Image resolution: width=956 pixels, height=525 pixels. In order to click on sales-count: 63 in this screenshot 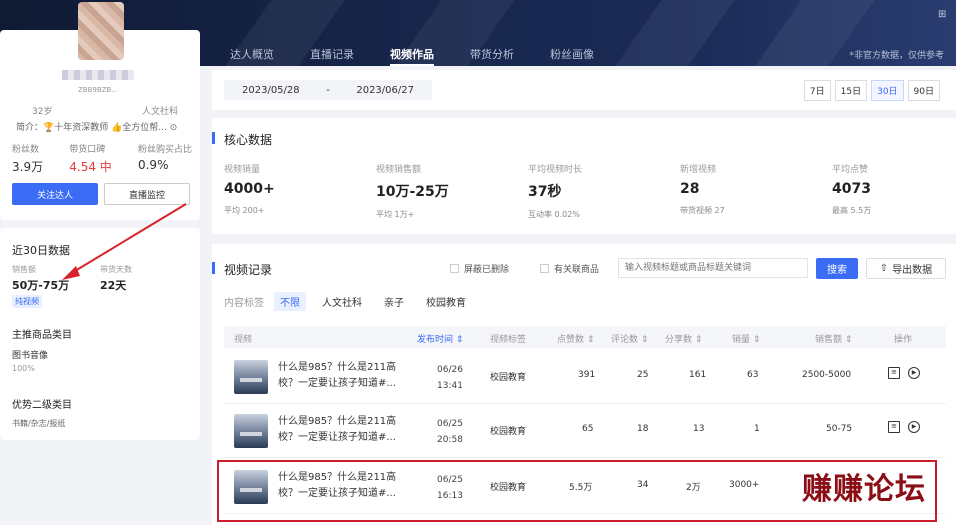, I will do `click(753, 375)`.